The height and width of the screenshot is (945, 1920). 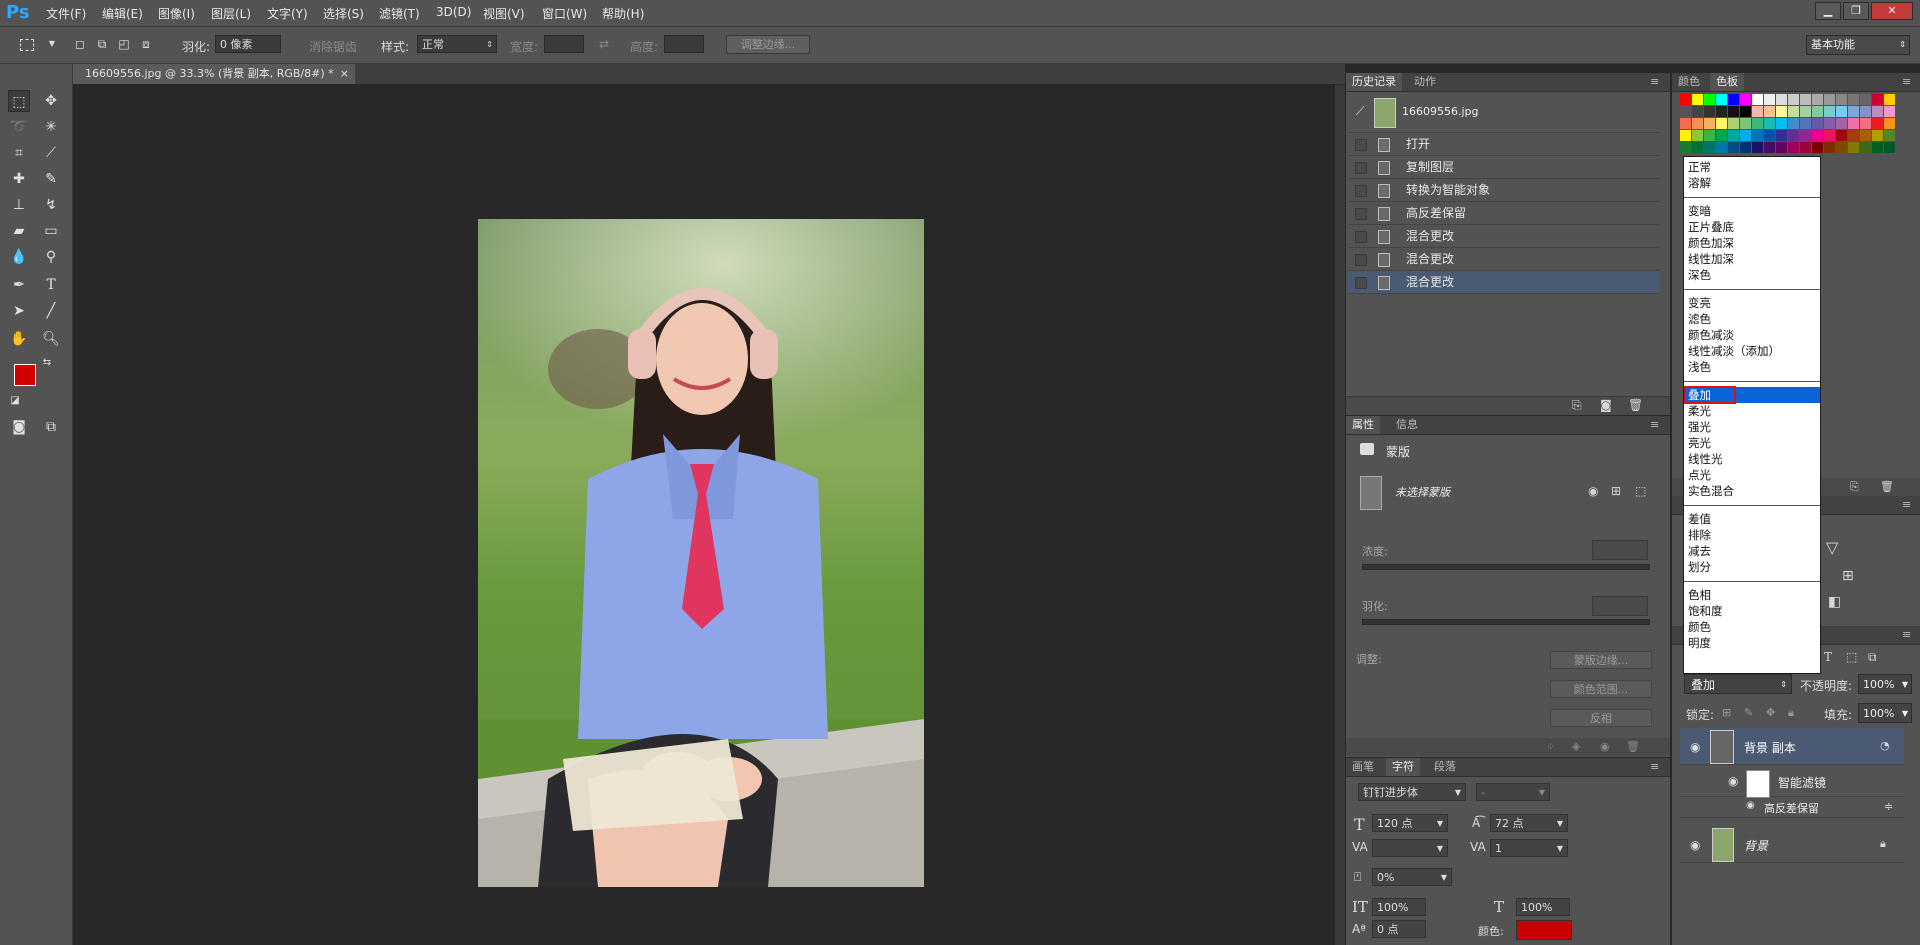 I want to click on vector-mask-icon: ⊞, so click(x=1616, y=491).